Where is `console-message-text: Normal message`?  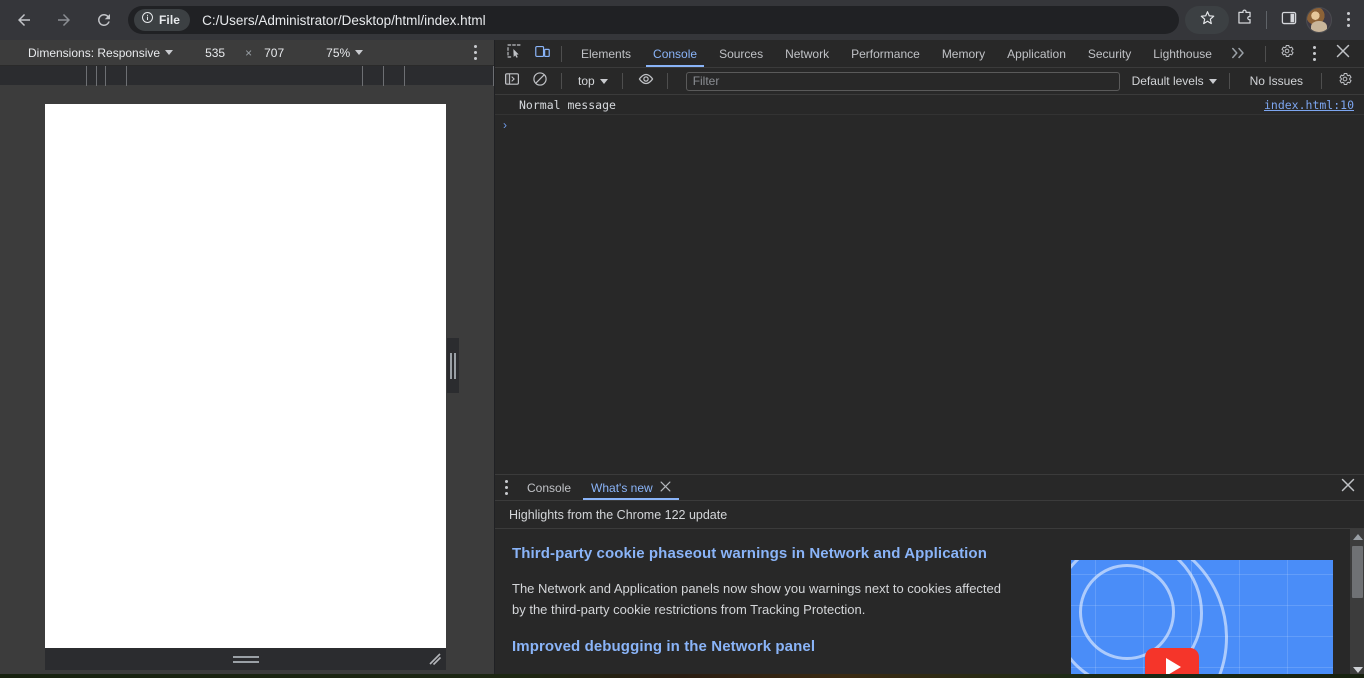
console-message-text: Normal message is located at coordinates (567, 104).